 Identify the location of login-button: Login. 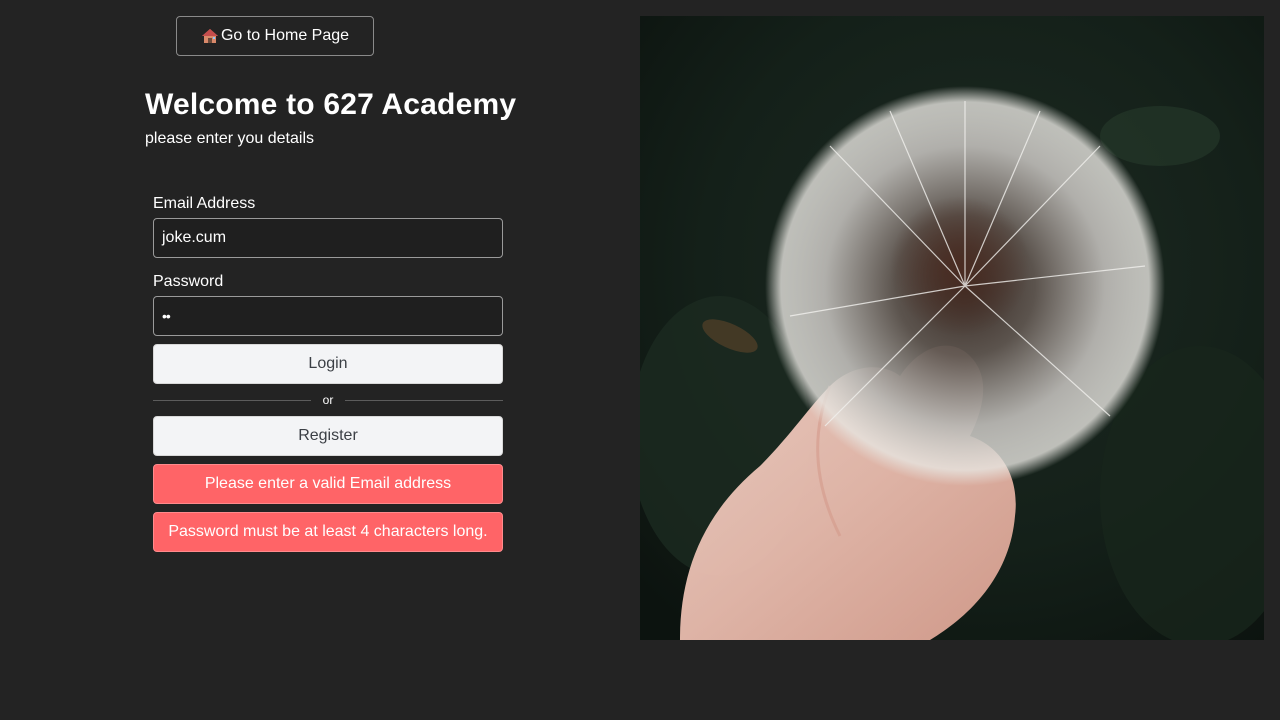
(328, 364).